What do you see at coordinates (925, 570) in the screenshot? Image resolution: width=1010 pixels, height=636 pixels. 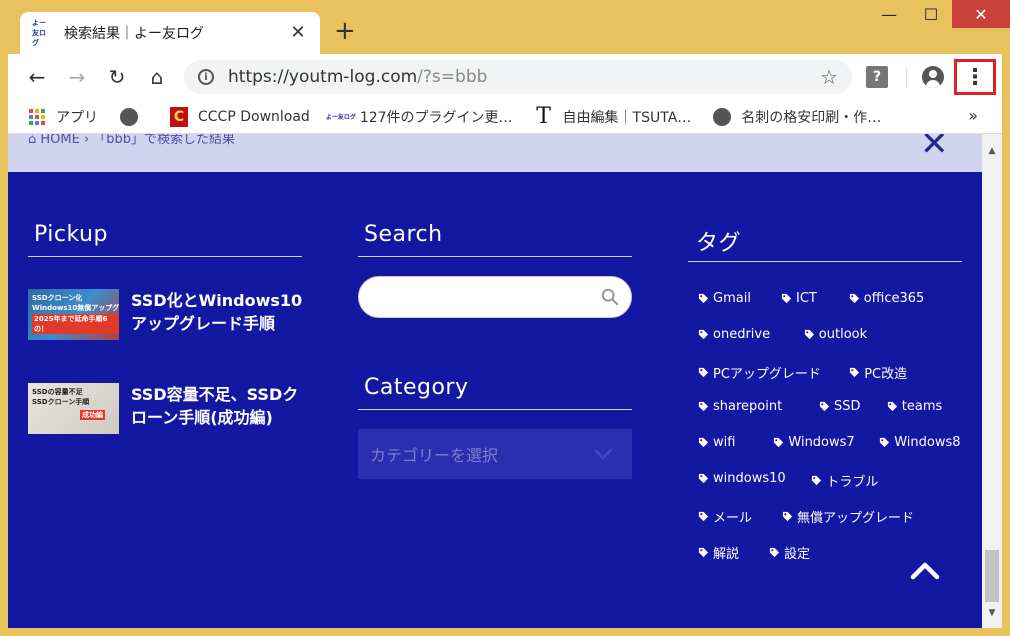 I see `back-to-top-icon` at bounding box center [925, 570].